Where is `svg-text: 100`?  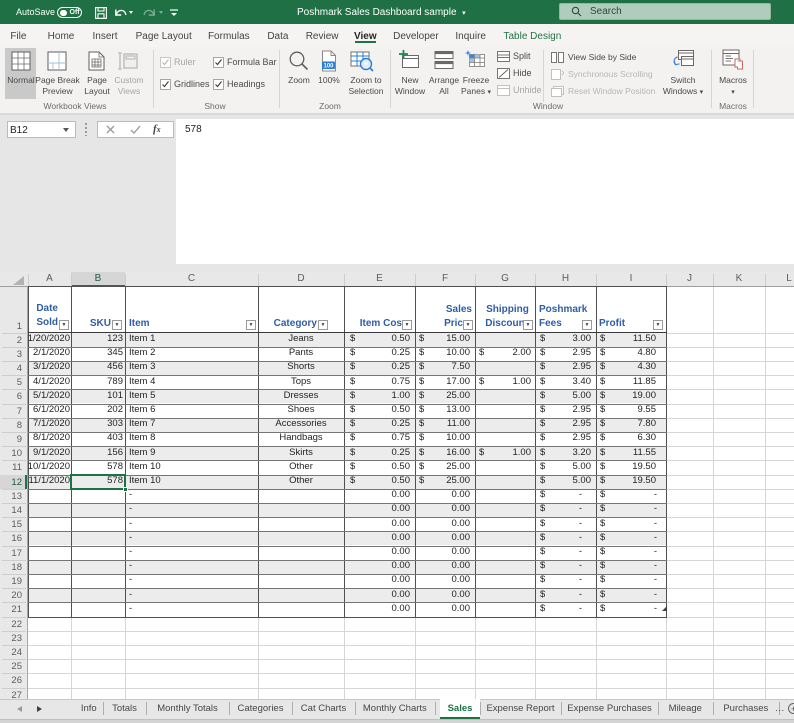
svg-text: 100 is located at coordinates (328, 67).